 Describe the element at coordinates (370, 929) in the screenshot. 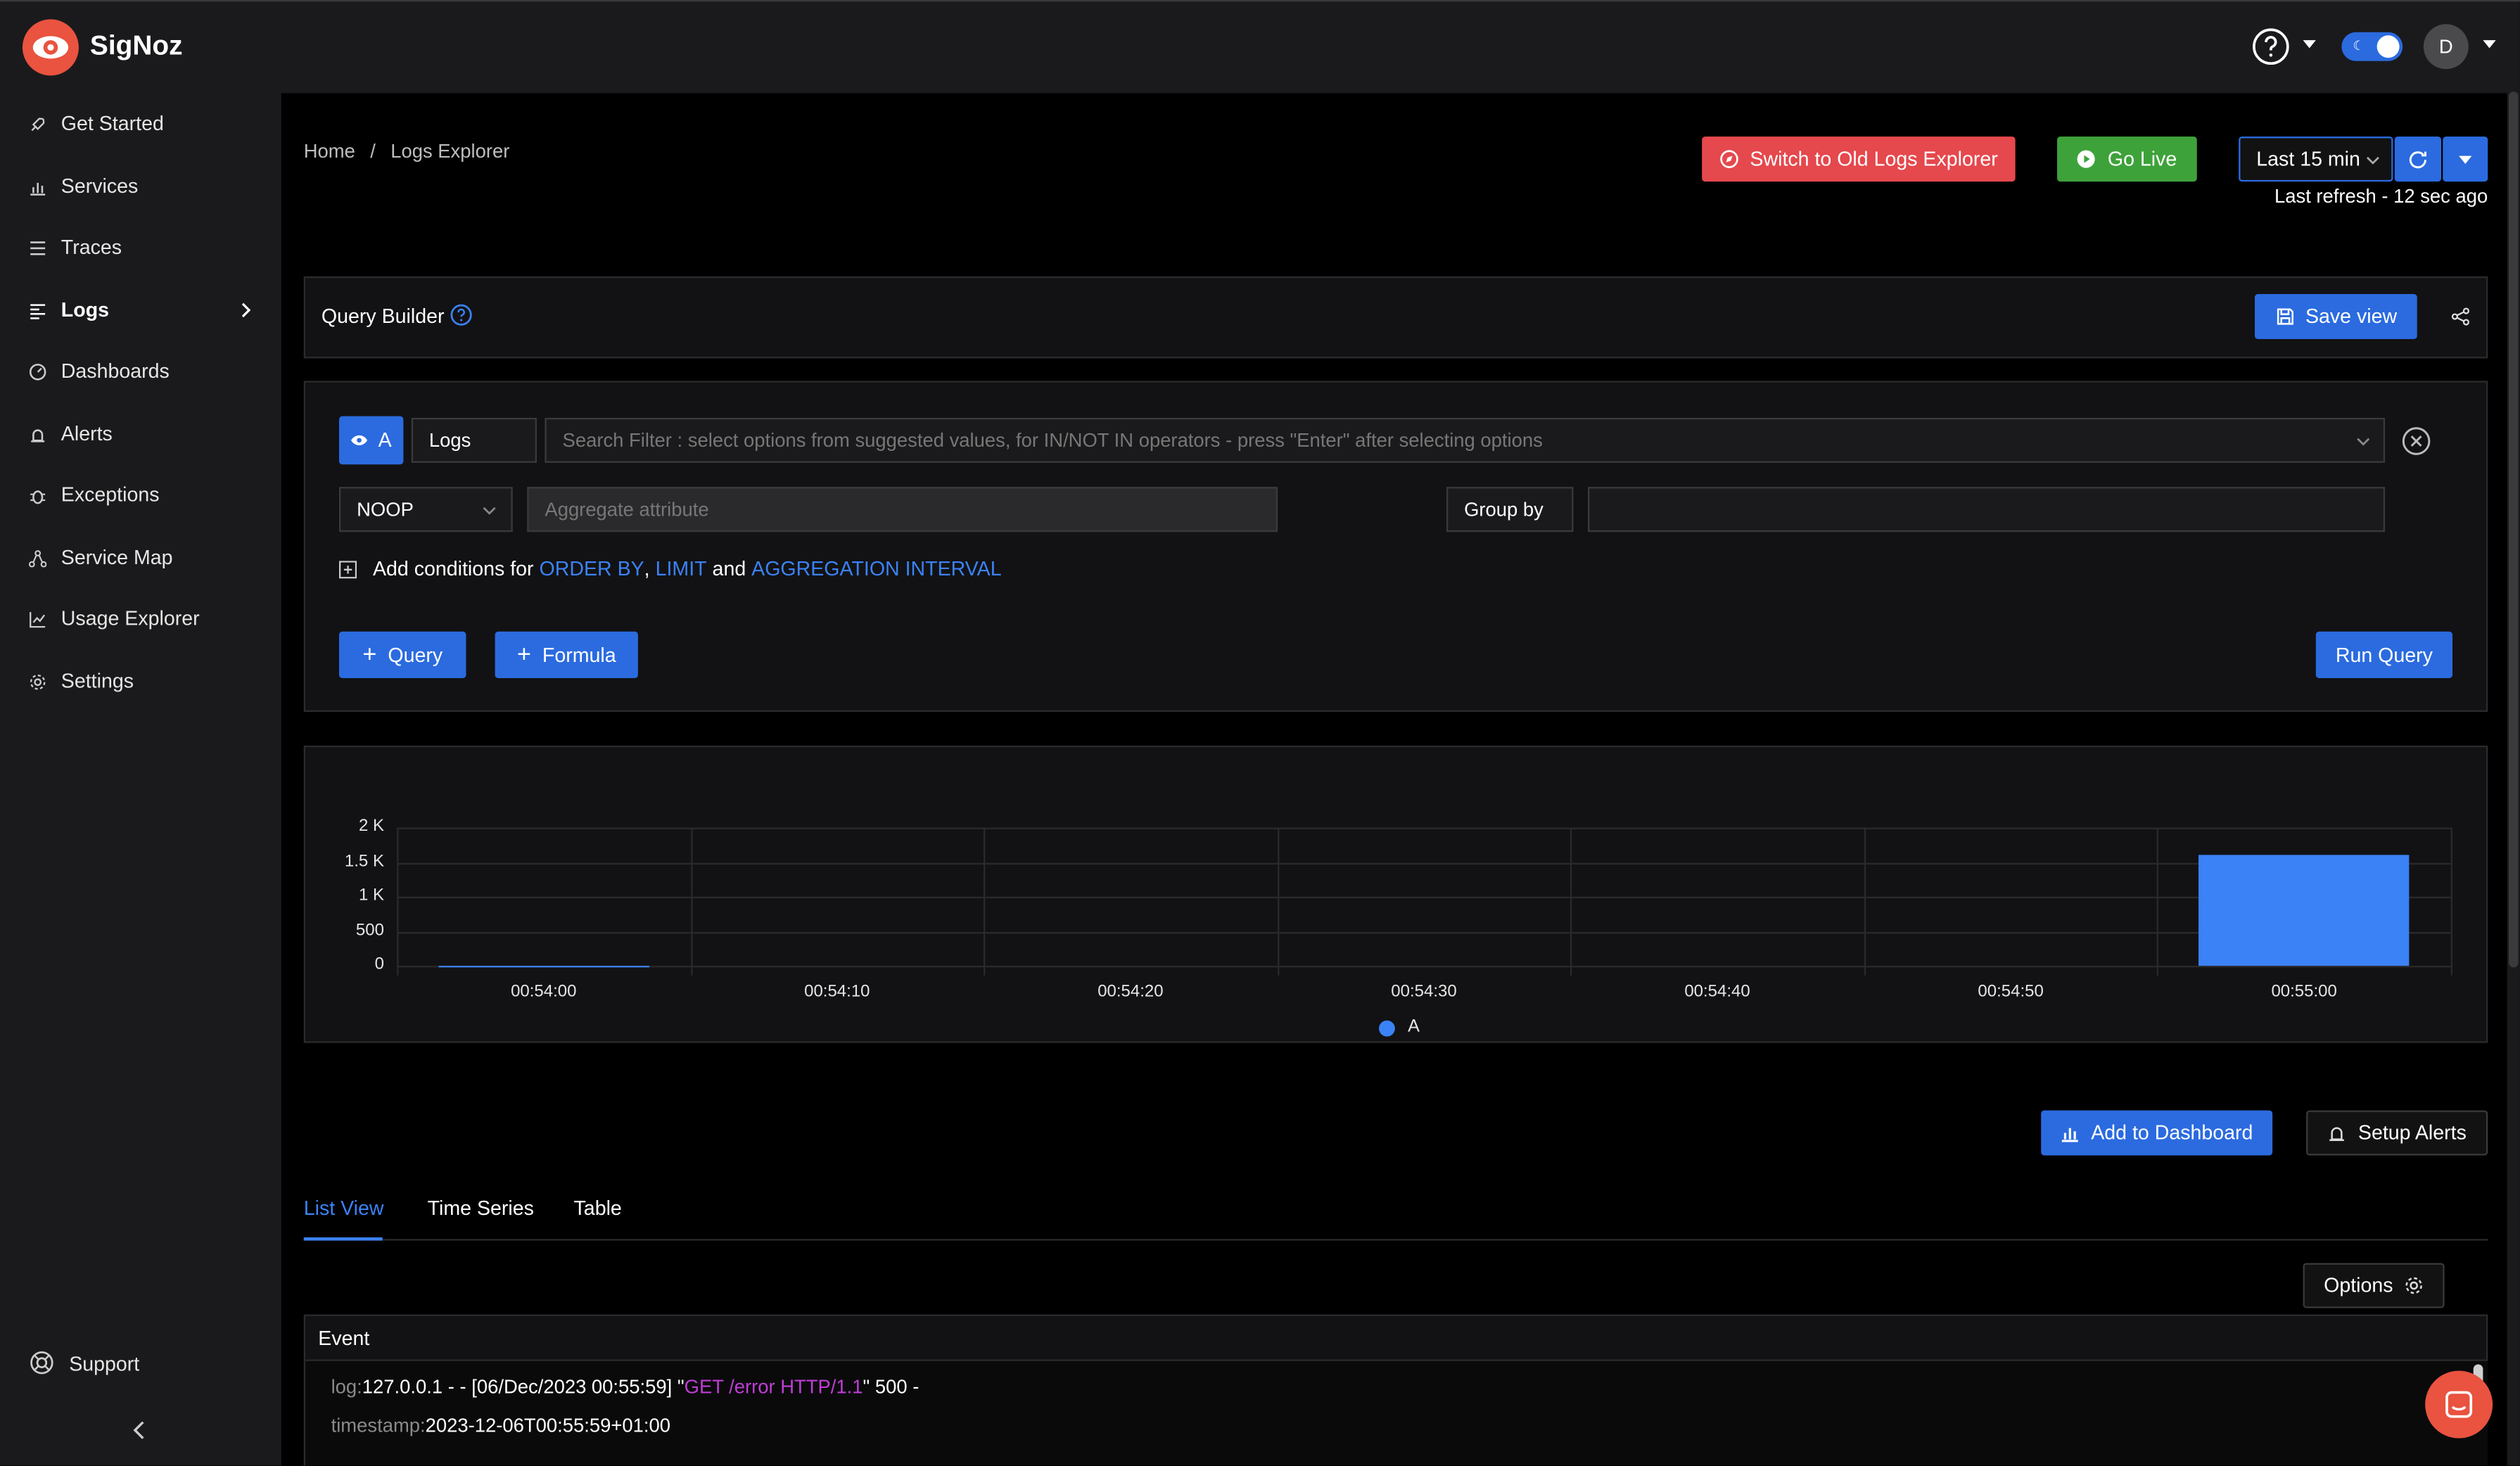

I see `chart-y-tick: 500` at that location.